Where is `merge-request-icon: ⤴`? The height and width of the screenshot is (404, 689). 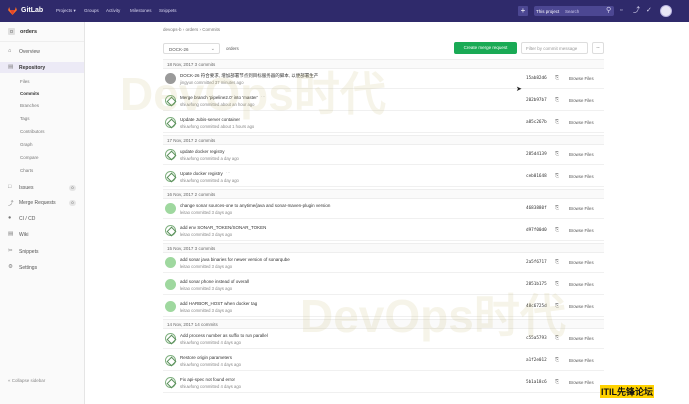 merge-request-icon: ⤴ is located at coordinates (636, 11).